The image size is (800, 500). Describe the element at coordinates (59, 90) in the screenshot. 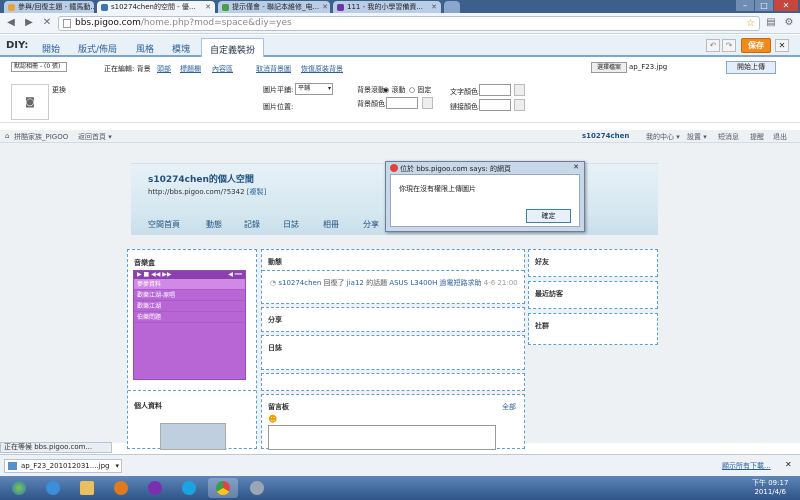

I see `change-image-link: 更換` at that location.